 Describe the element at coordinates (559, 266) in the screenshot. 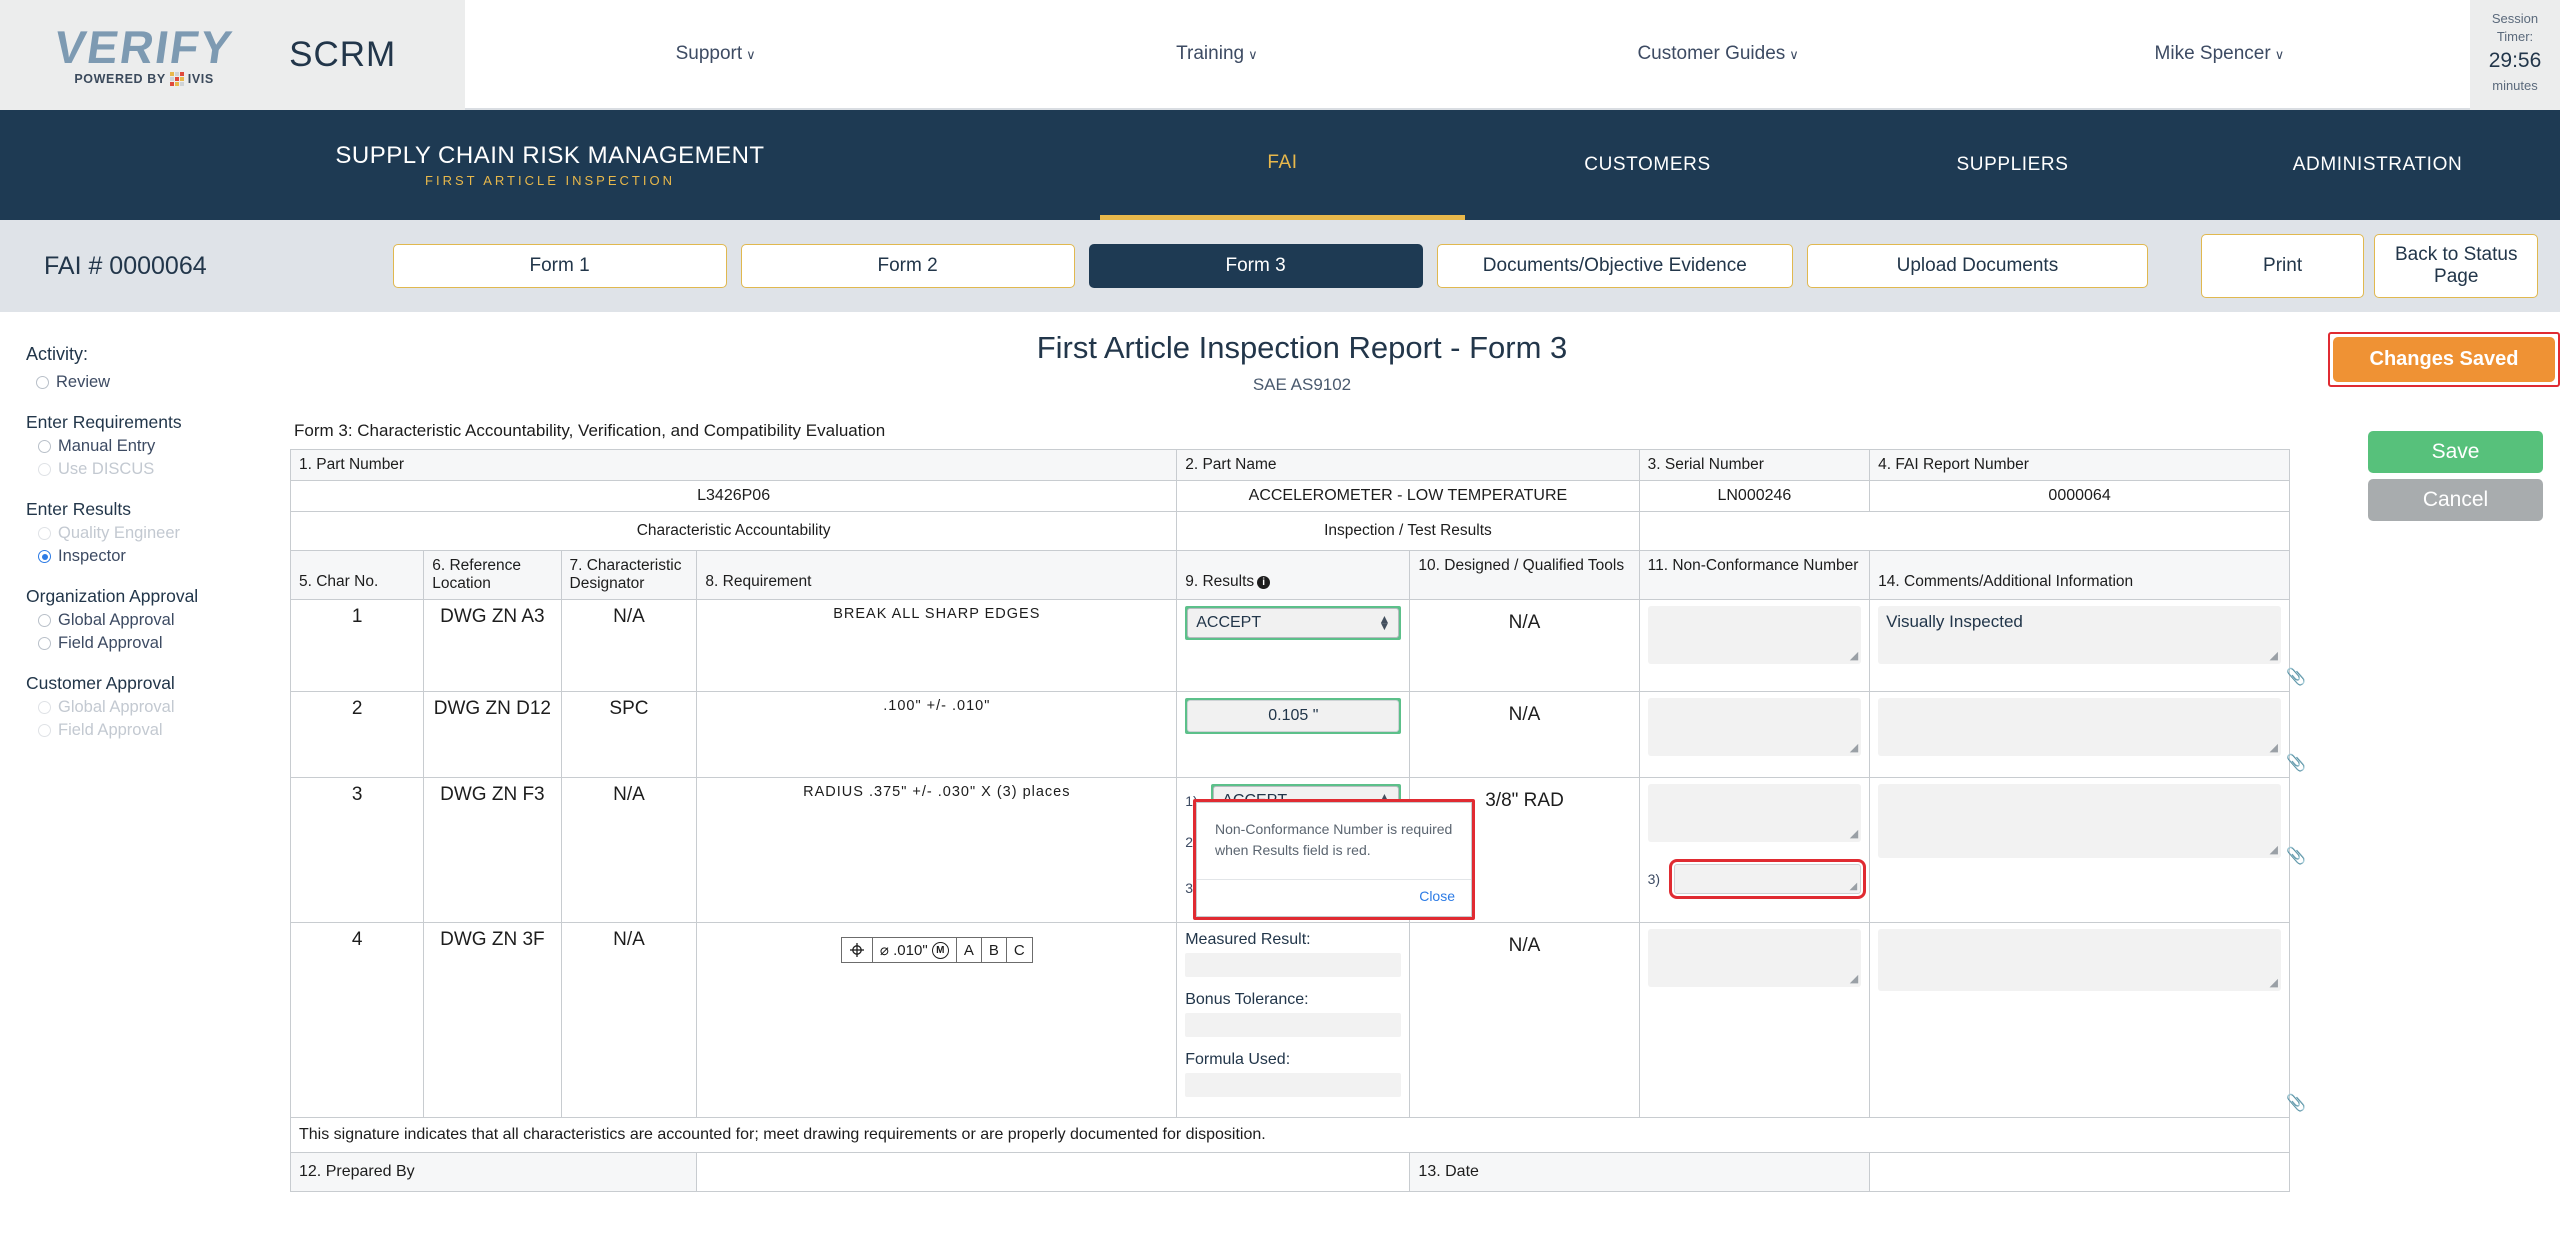

I see `tab-form-1: Form 1` at that location.